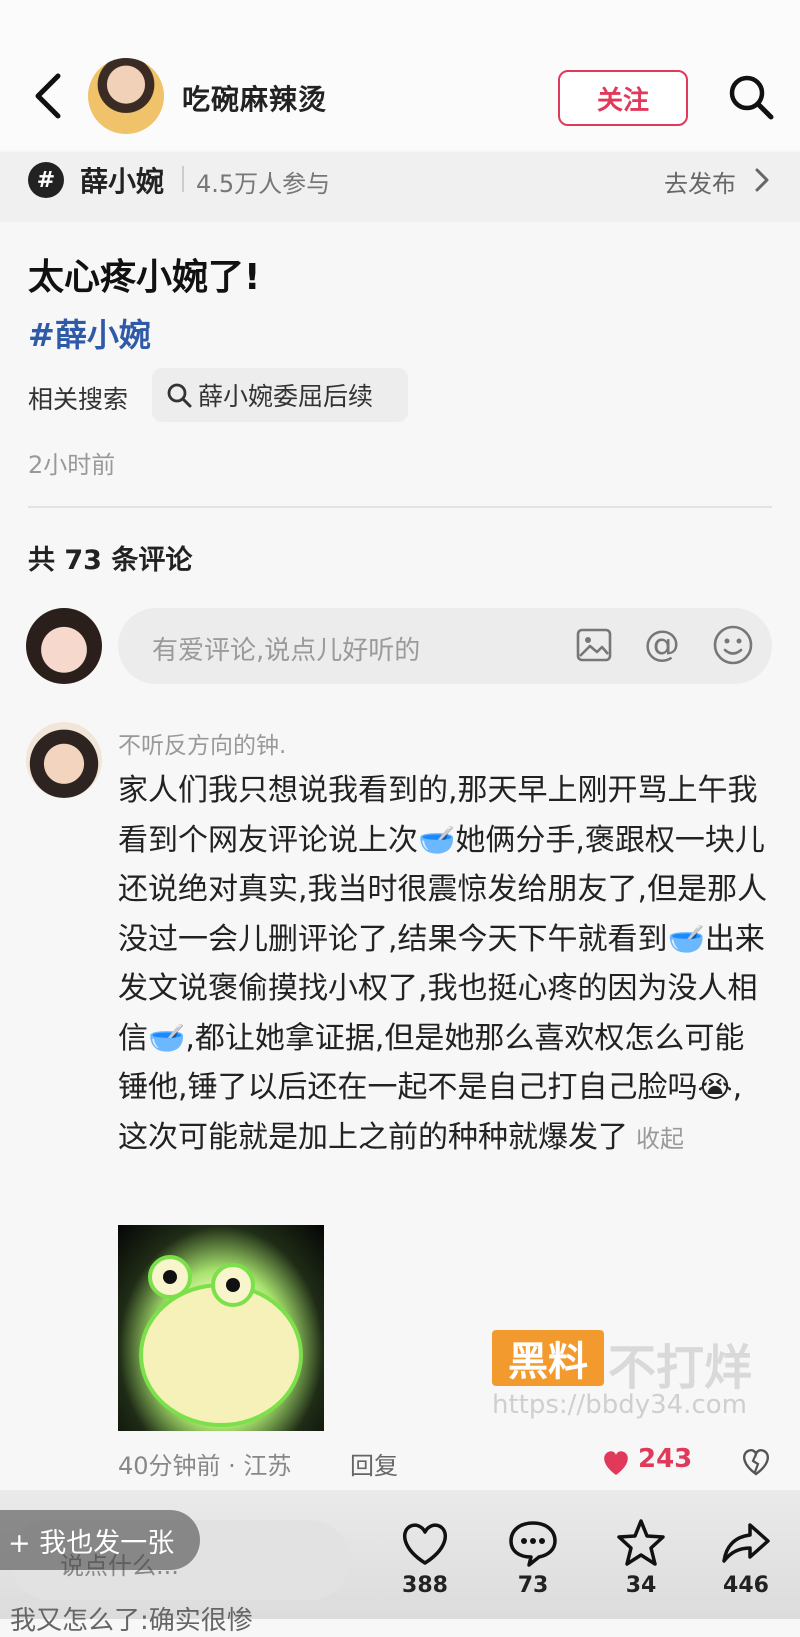  Describe the element at coordinates (425, 1543) in the screenshot. I see `like-icon` at that location.